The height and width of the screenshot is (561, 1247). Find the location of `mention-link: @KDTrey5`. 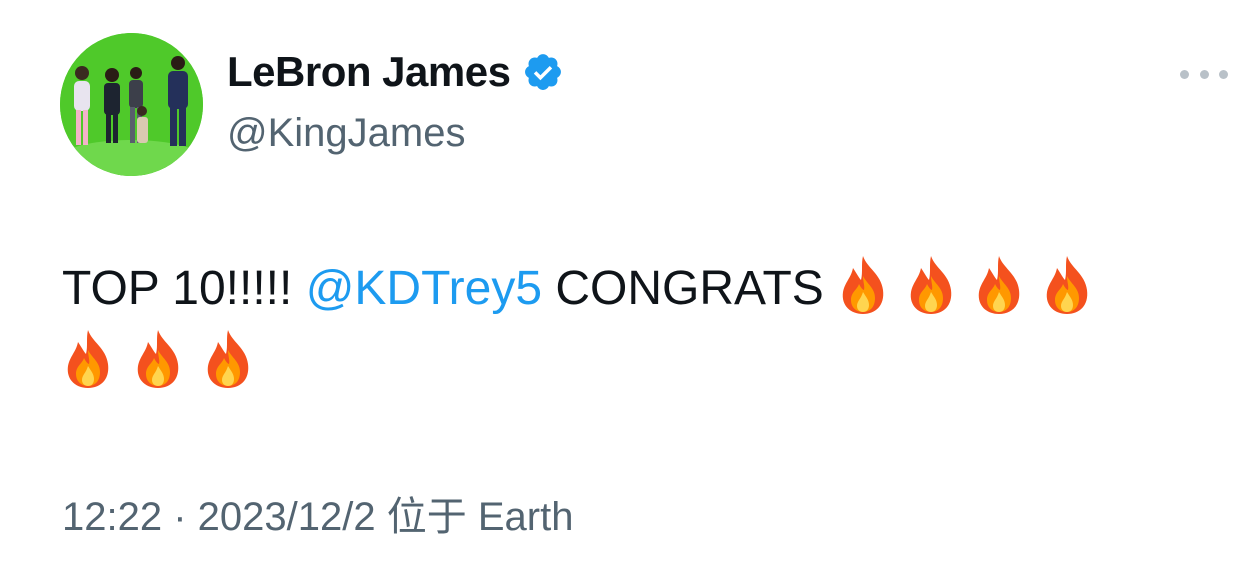

mention-link: @KDTrey5 is located at coordinates (424, 288).